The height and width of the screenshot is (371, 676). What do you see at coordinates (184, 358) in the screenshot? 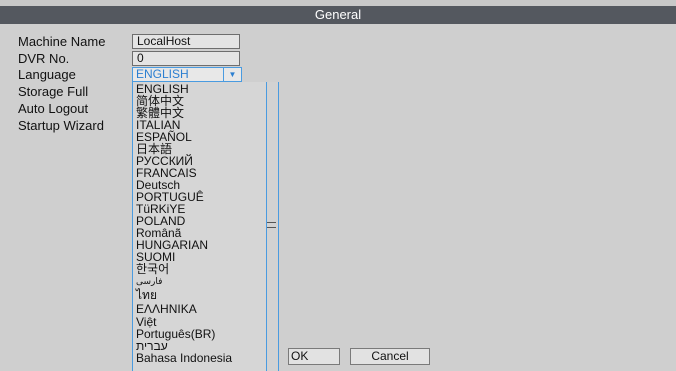
I see `language-option: Bahasa Indonesia` at bounding box center [184, 358].